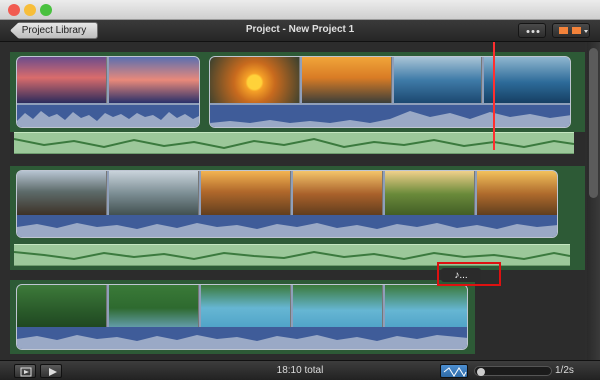 The height and width of the screenshot is (380, 600). I want to click on bottom-toolbar: 18:10 total 1/2s, so click(300, 370).